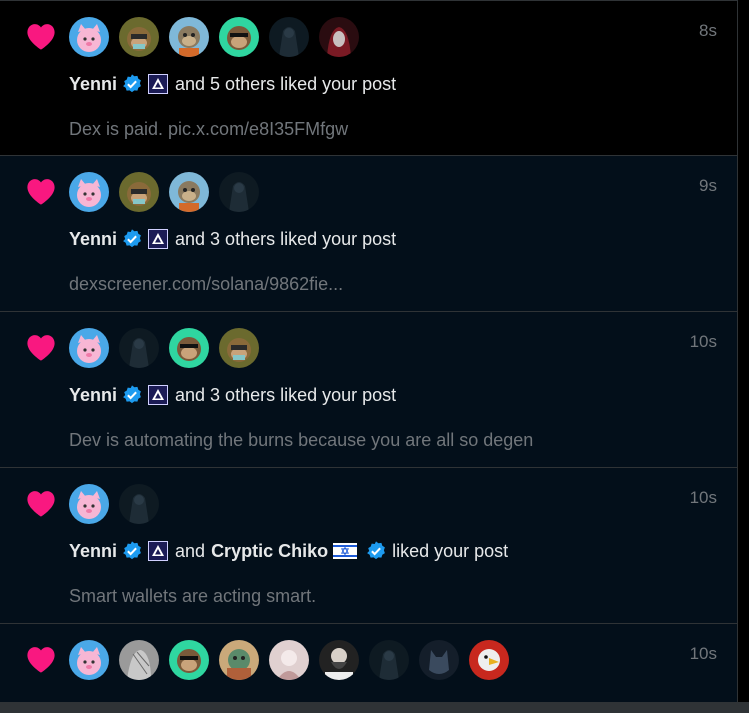 The width and height of the screenshot is (749, 713). I want to click on scrollbar-track, so click(744, 356).